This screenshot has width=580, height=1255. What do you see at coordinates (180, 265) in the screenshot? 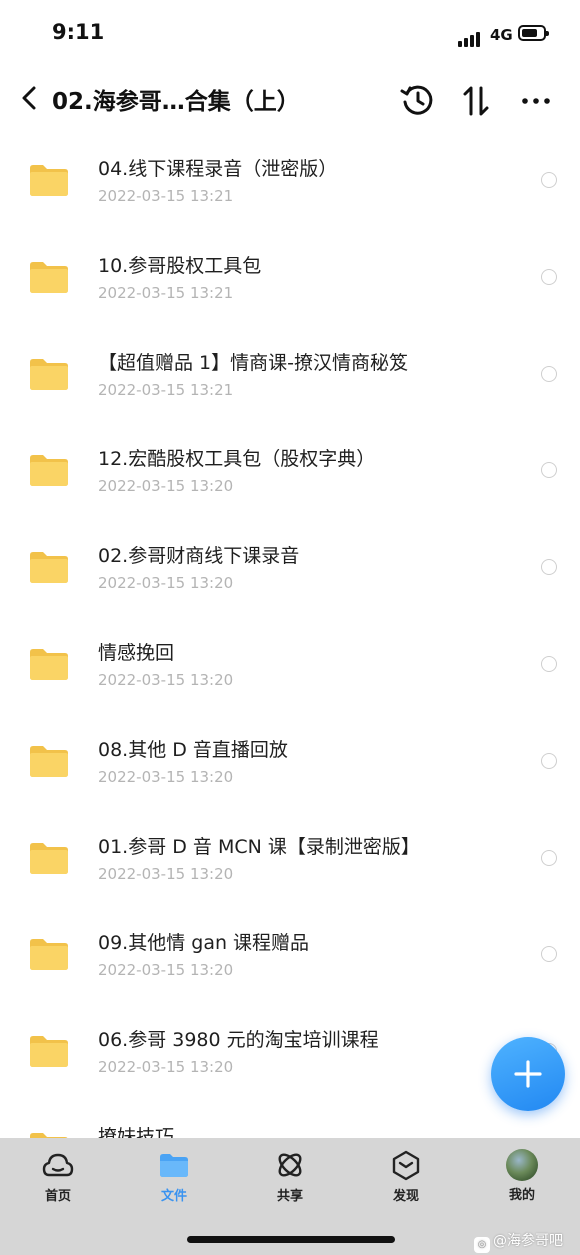
I see `file-name: 10.参哥股权工具包` at bounding box center [180, 265].